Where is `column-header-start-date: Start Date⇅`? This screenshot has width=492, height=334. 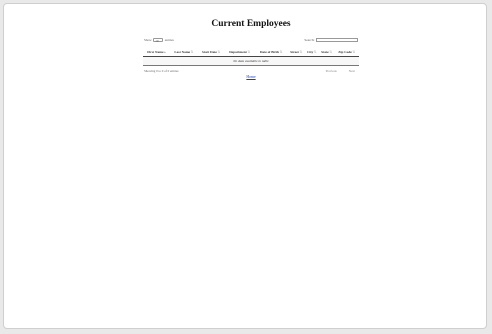
column-header-start-date: Start Date⇅ is located at coordinates (211, 52).